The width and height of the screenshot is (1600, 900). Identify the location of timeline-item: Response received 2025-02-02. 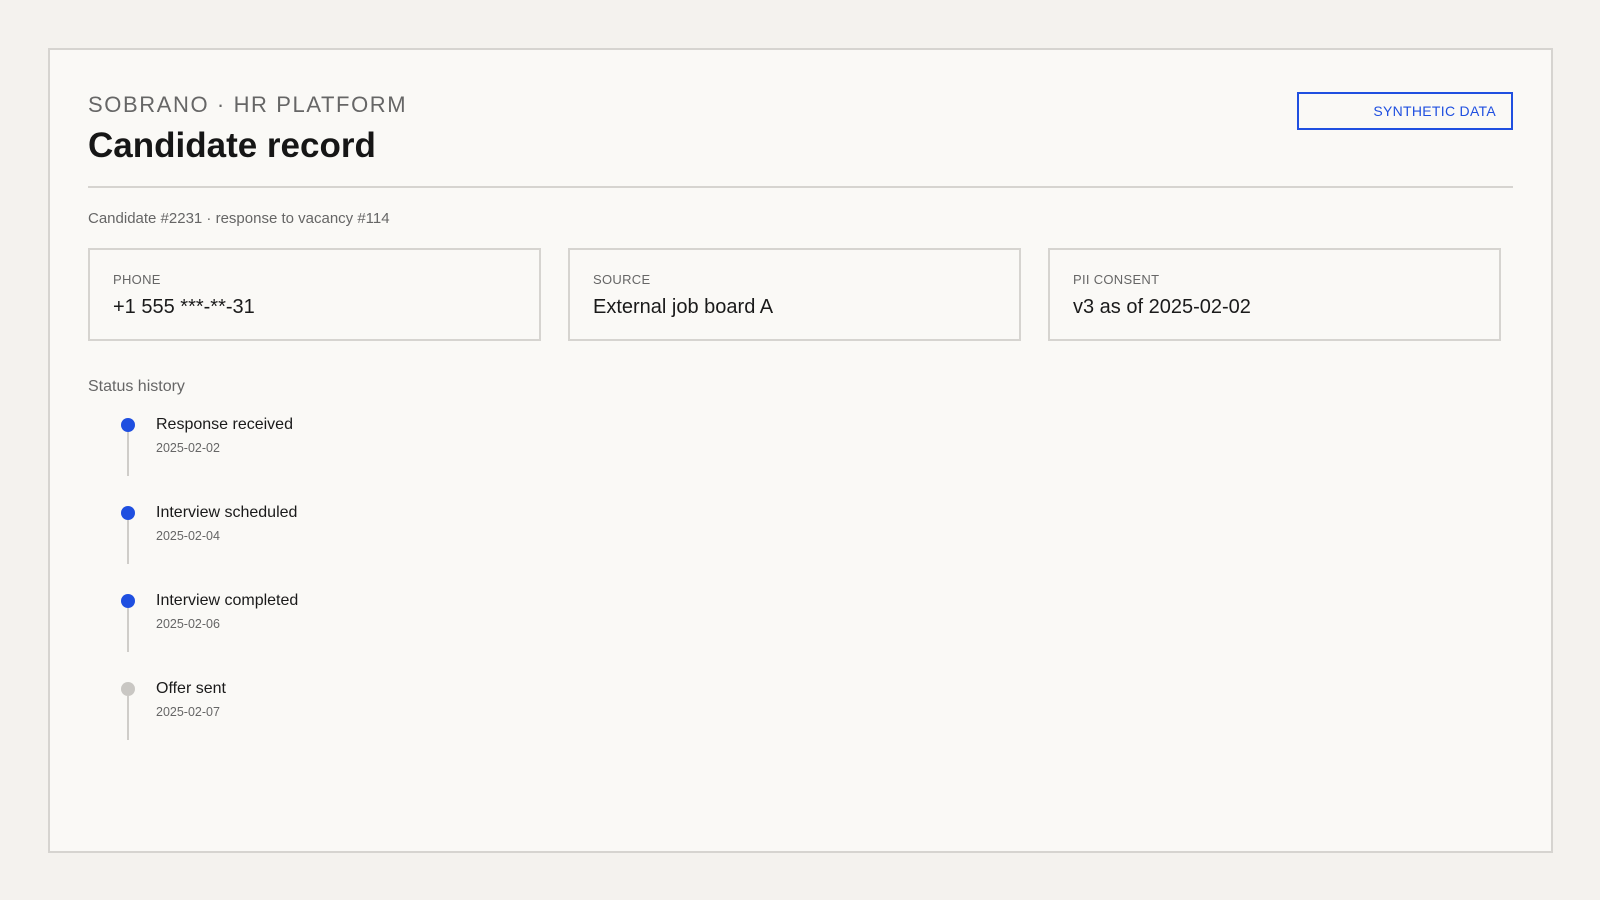
(288, 460).